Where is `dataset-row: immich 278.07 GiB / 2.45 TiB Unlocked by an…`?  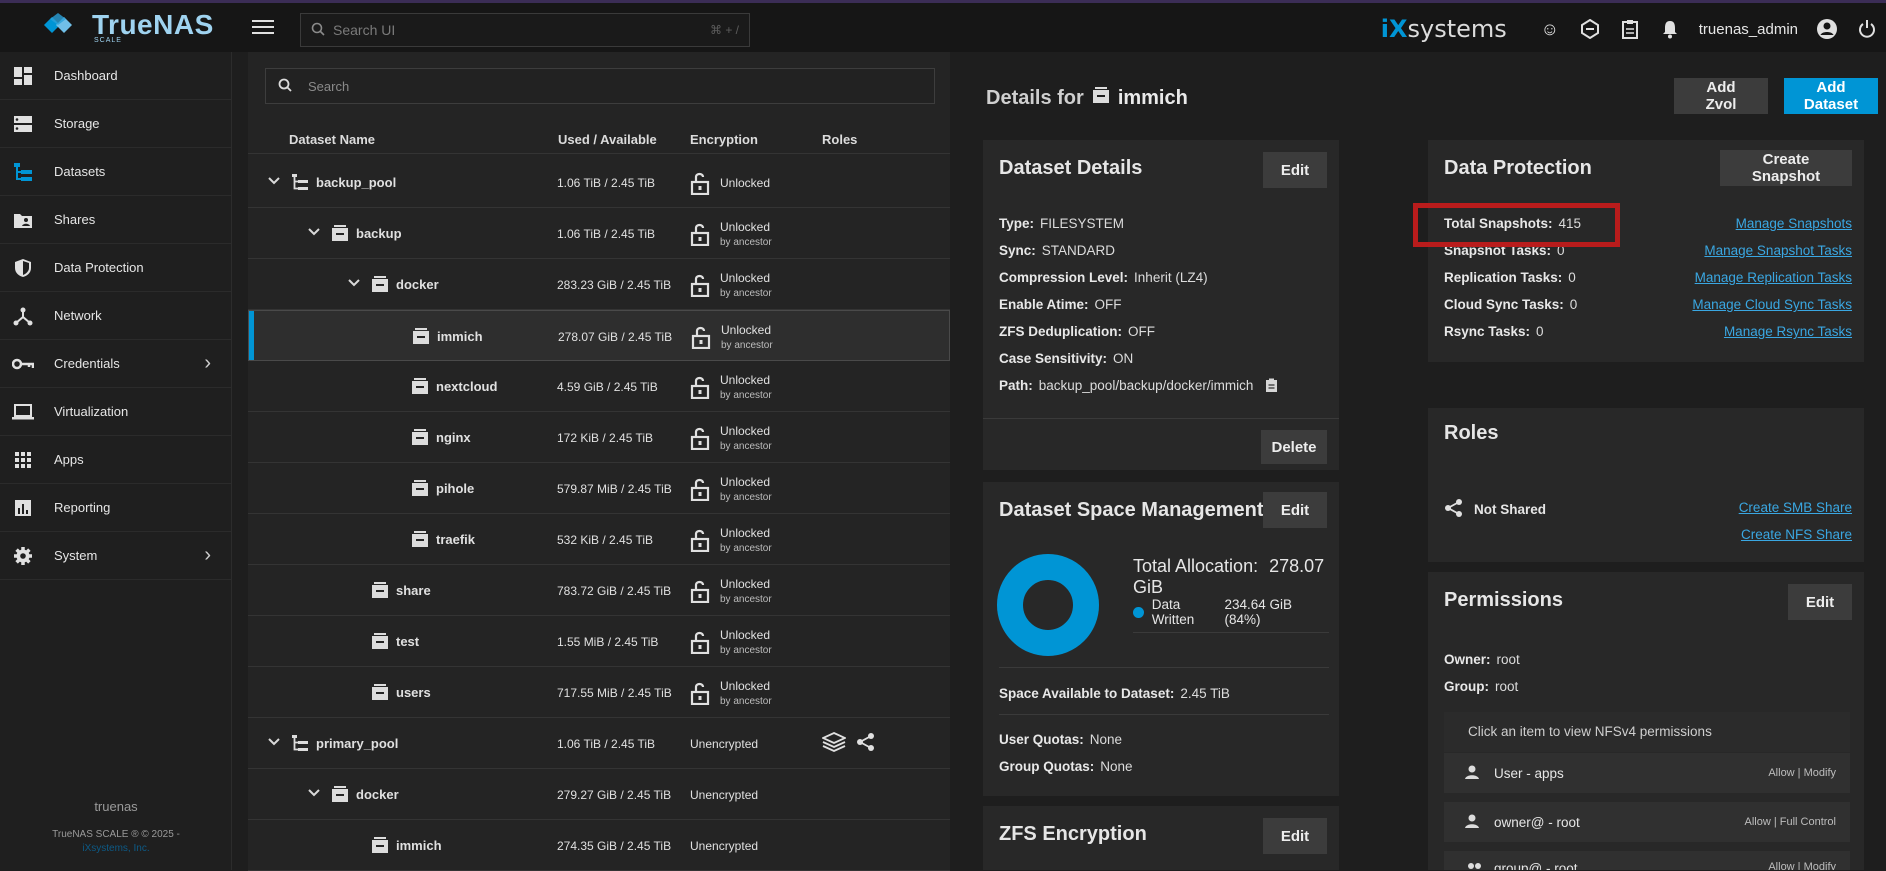
dataset-row: immich 278.07 GiB / 2.45 TiB Unlocked by an… is located at coordinates (599, 335).